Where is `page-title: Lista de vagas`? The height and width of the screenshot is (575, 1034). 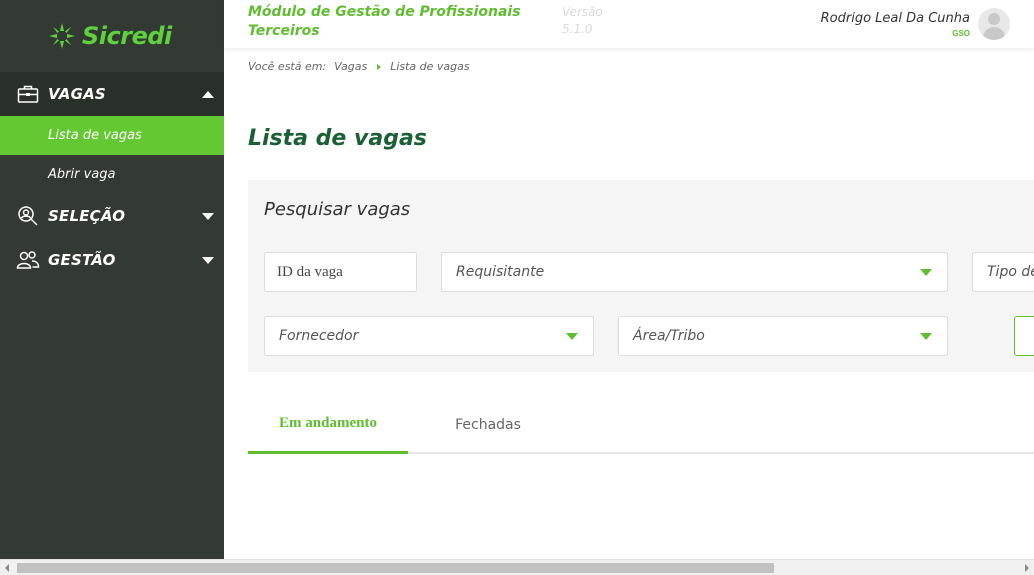
page-title: Lista de vagas is located at coordinates (337, 138).